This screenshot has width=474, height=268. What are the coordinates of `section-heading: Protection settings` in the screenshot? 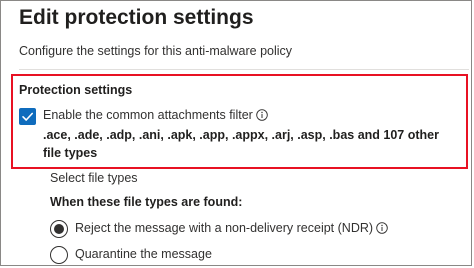 It's located at (76, 90).